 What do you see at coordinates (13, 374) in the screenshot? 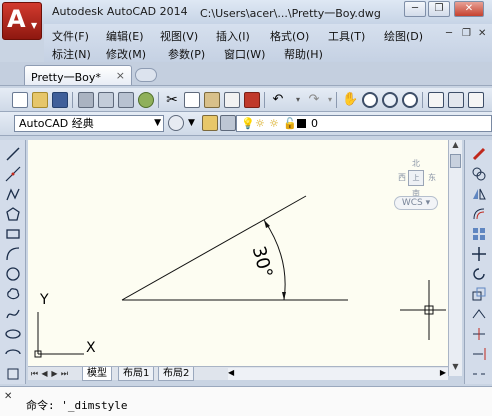
I see `insert-block-icon` at bounding box center [13, 374].